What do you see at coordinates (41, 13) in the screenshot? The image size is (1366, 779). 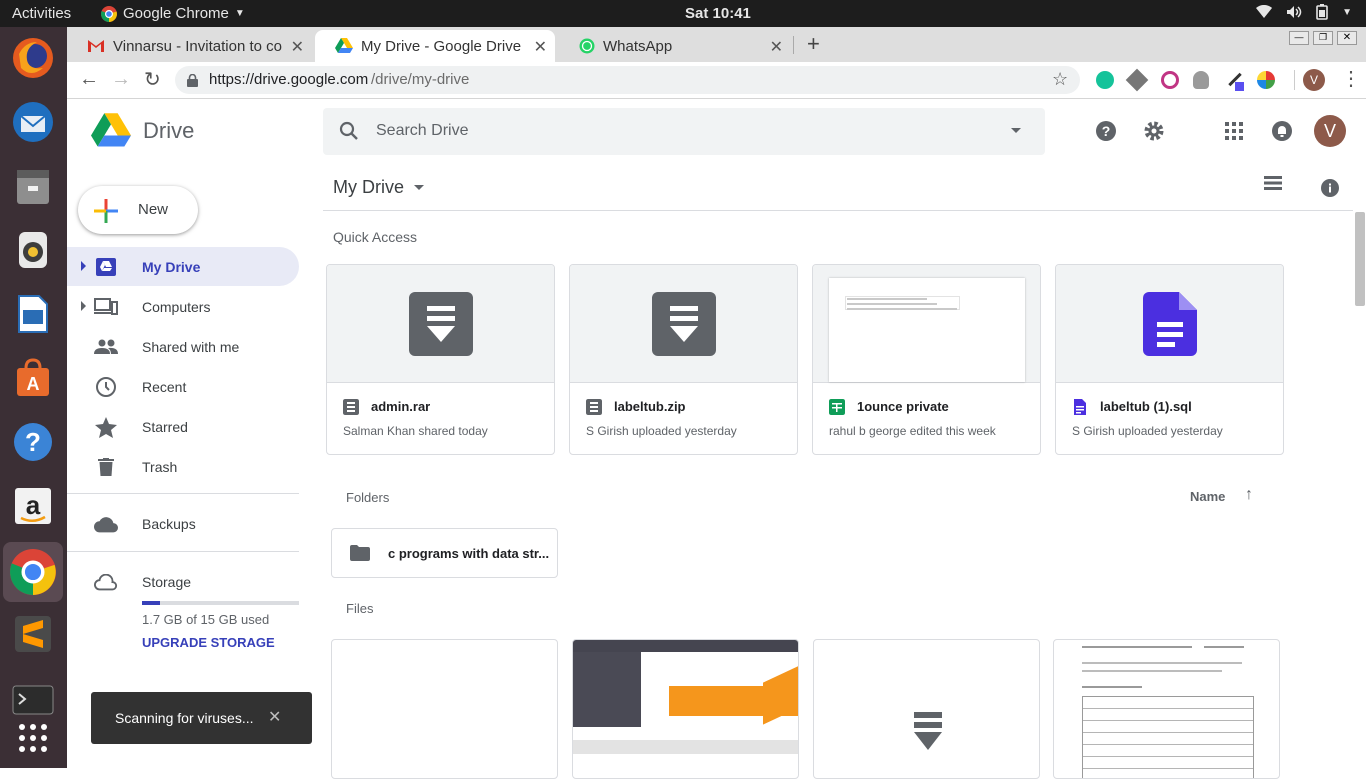 I see `activities-button: Activities` at bounding box center [41, 13].